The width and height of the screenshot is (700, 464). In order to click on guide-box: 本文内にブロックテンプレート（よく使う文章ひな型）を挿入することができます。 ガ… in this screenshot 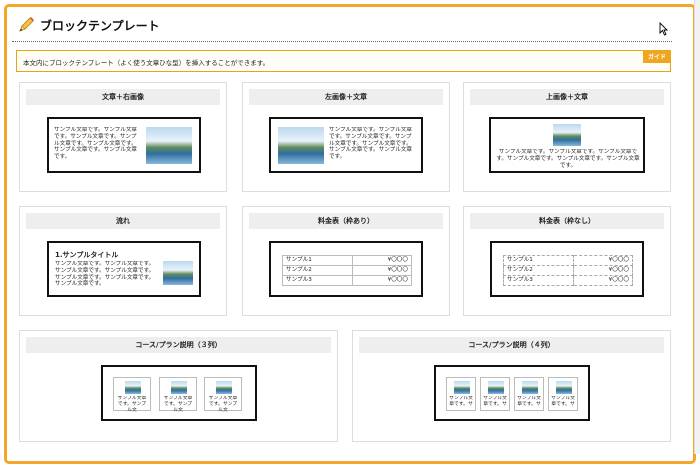, I will do `click(343, 61)`.